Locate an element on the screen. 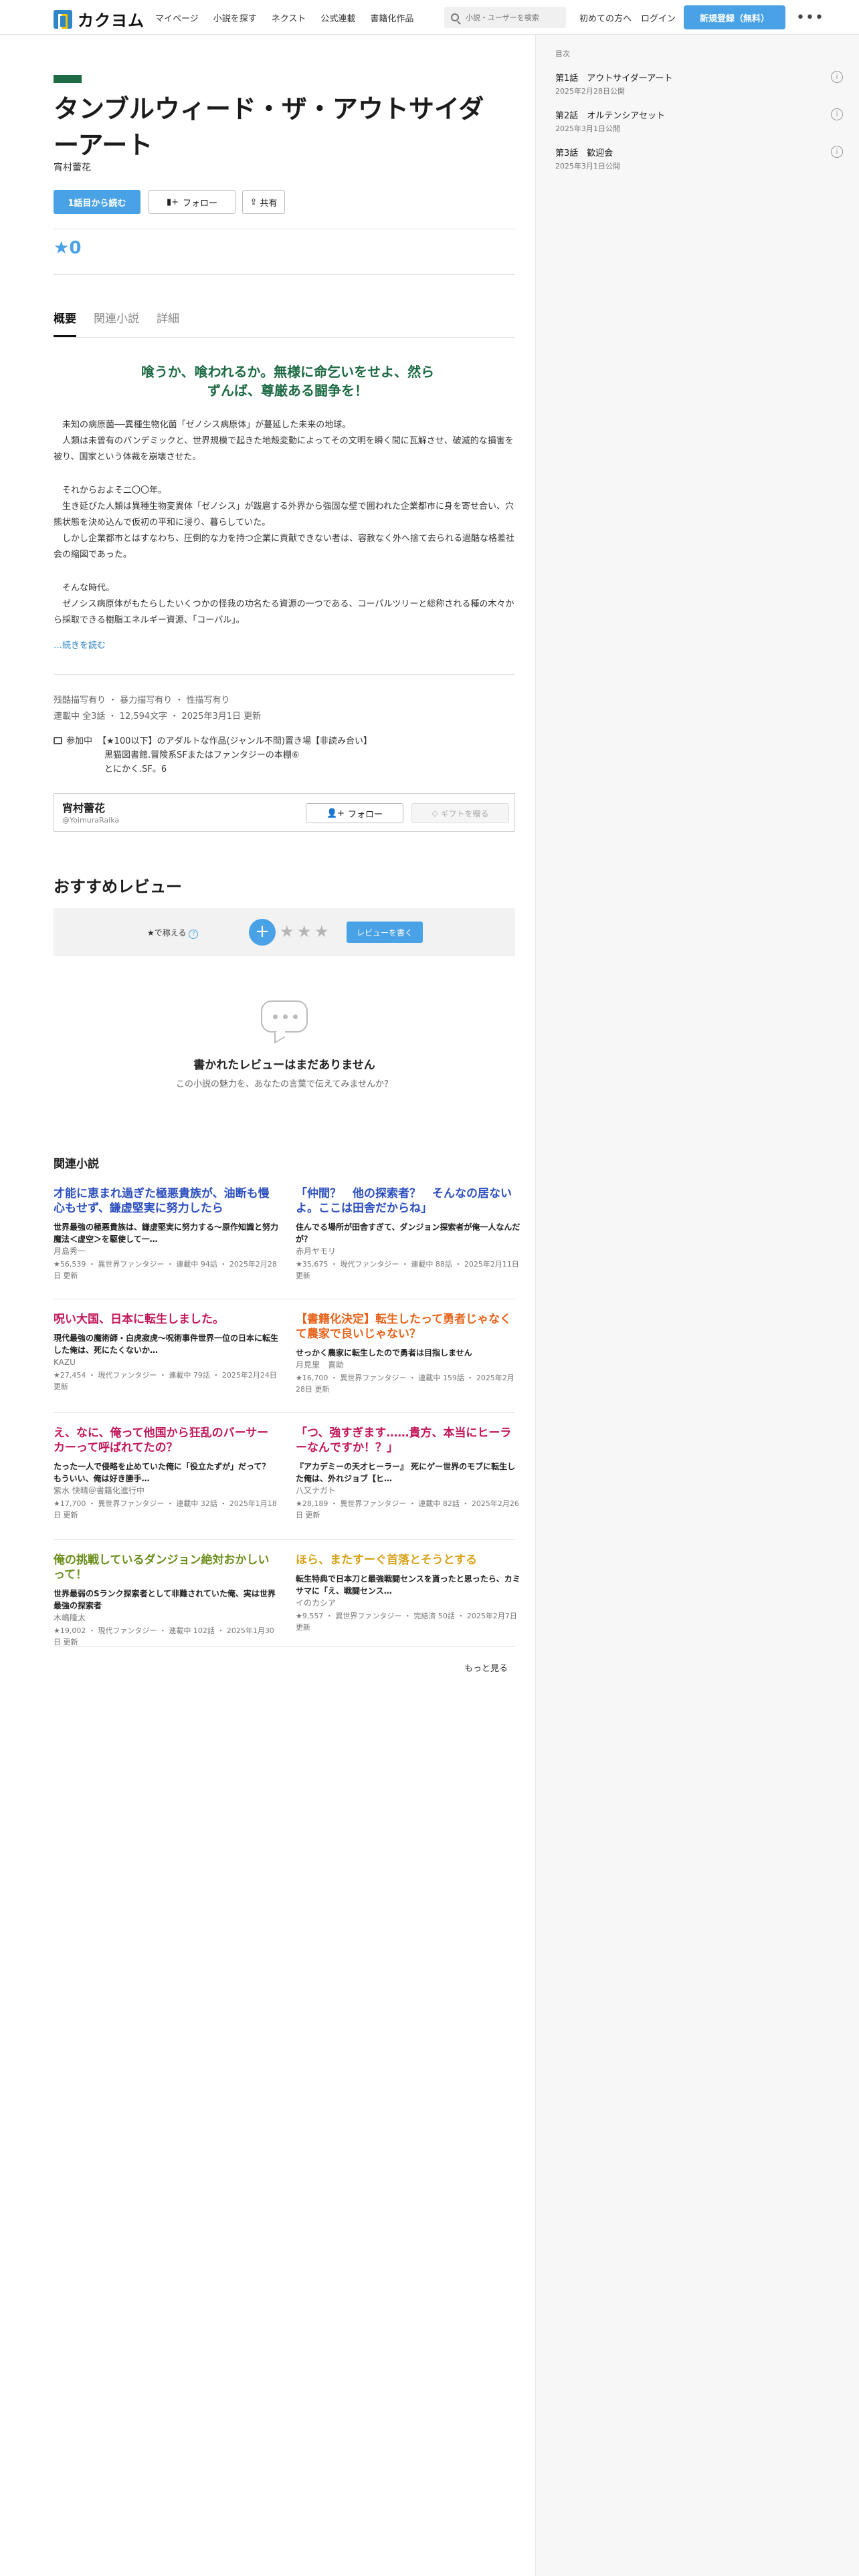 This screenshot has width=859, height=2576. author-follow-button: 👤+ フォロー is located at coordinates (355, 813).